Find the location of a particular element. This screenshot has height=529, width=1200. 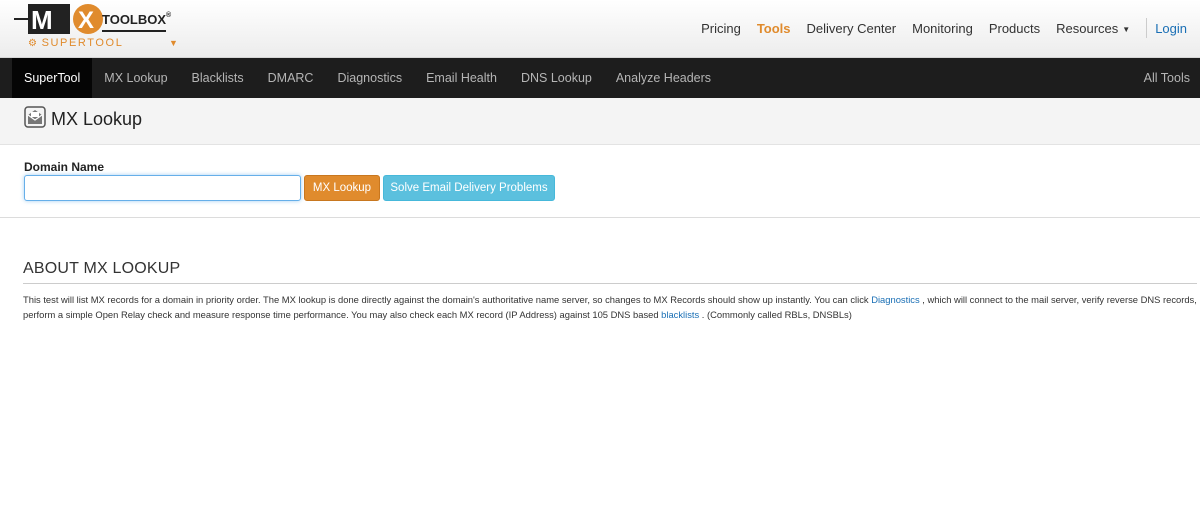

tab-dmarc: DMARC is located at coordinates (291, 78).